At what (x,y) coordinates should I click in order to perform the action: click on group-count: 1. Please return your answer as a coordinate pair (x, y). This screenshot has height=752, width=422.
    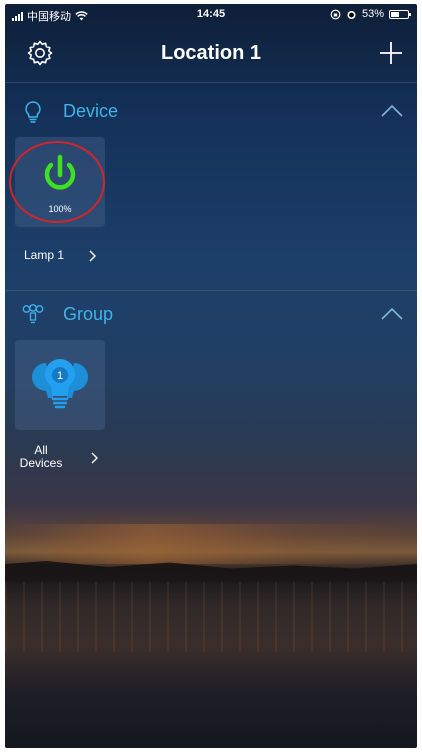
    Looking at the image, I should click on (60, 376).